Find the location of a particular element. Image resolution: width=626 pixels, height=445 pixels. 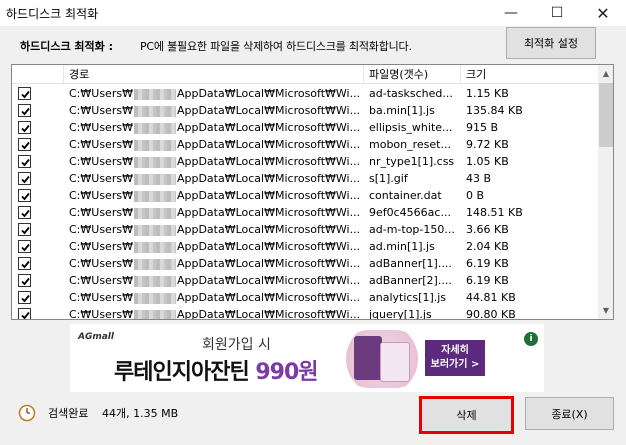

row-filename: ba.min[1].js is located at coordinates (402, 110).